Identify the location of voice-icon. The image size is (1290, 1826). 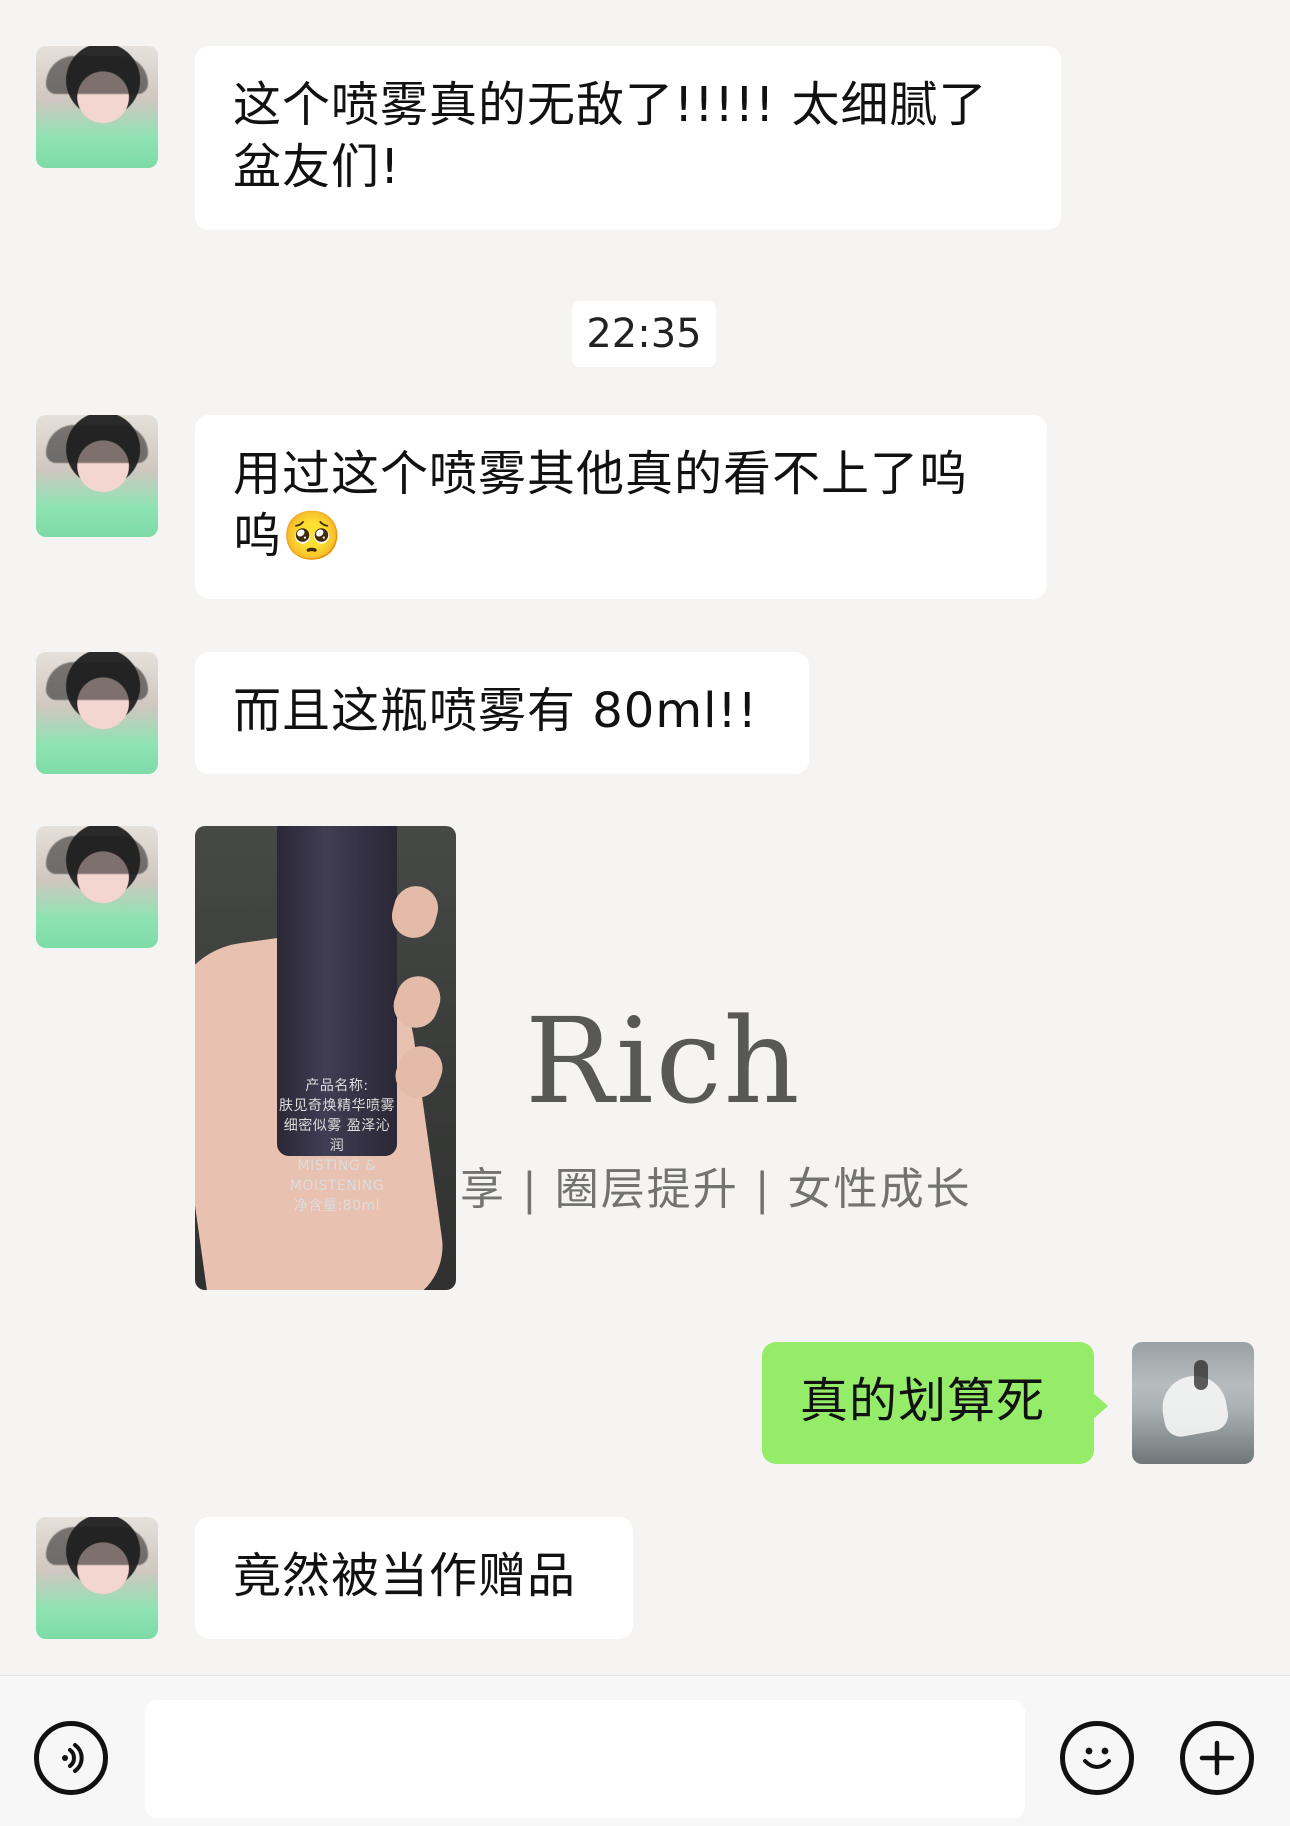
(71, 1758).